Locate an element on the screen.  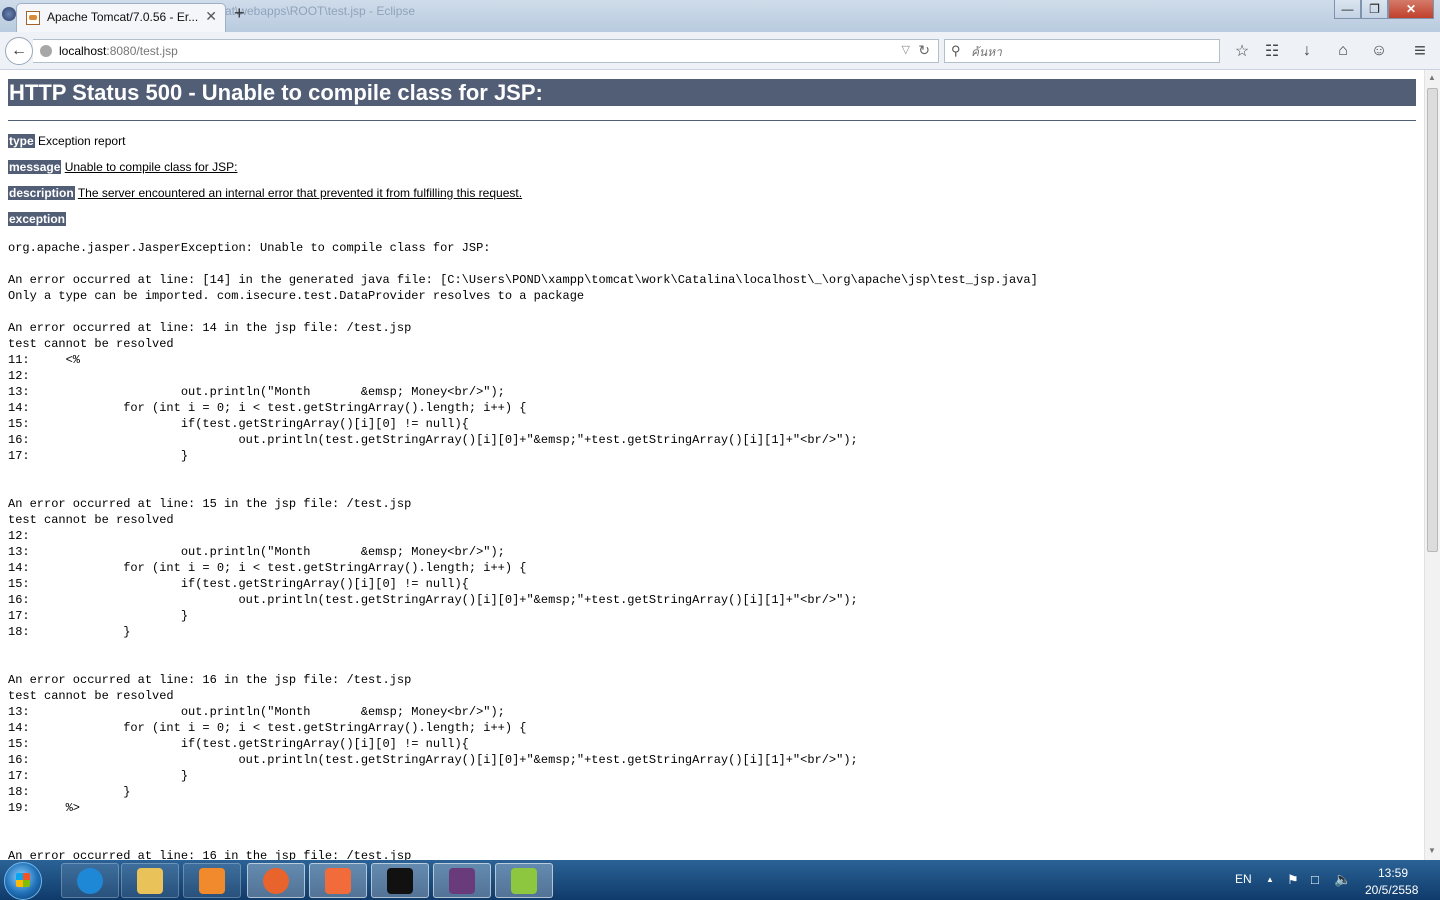
app-logo-icon is located at coordinates (9, 14).